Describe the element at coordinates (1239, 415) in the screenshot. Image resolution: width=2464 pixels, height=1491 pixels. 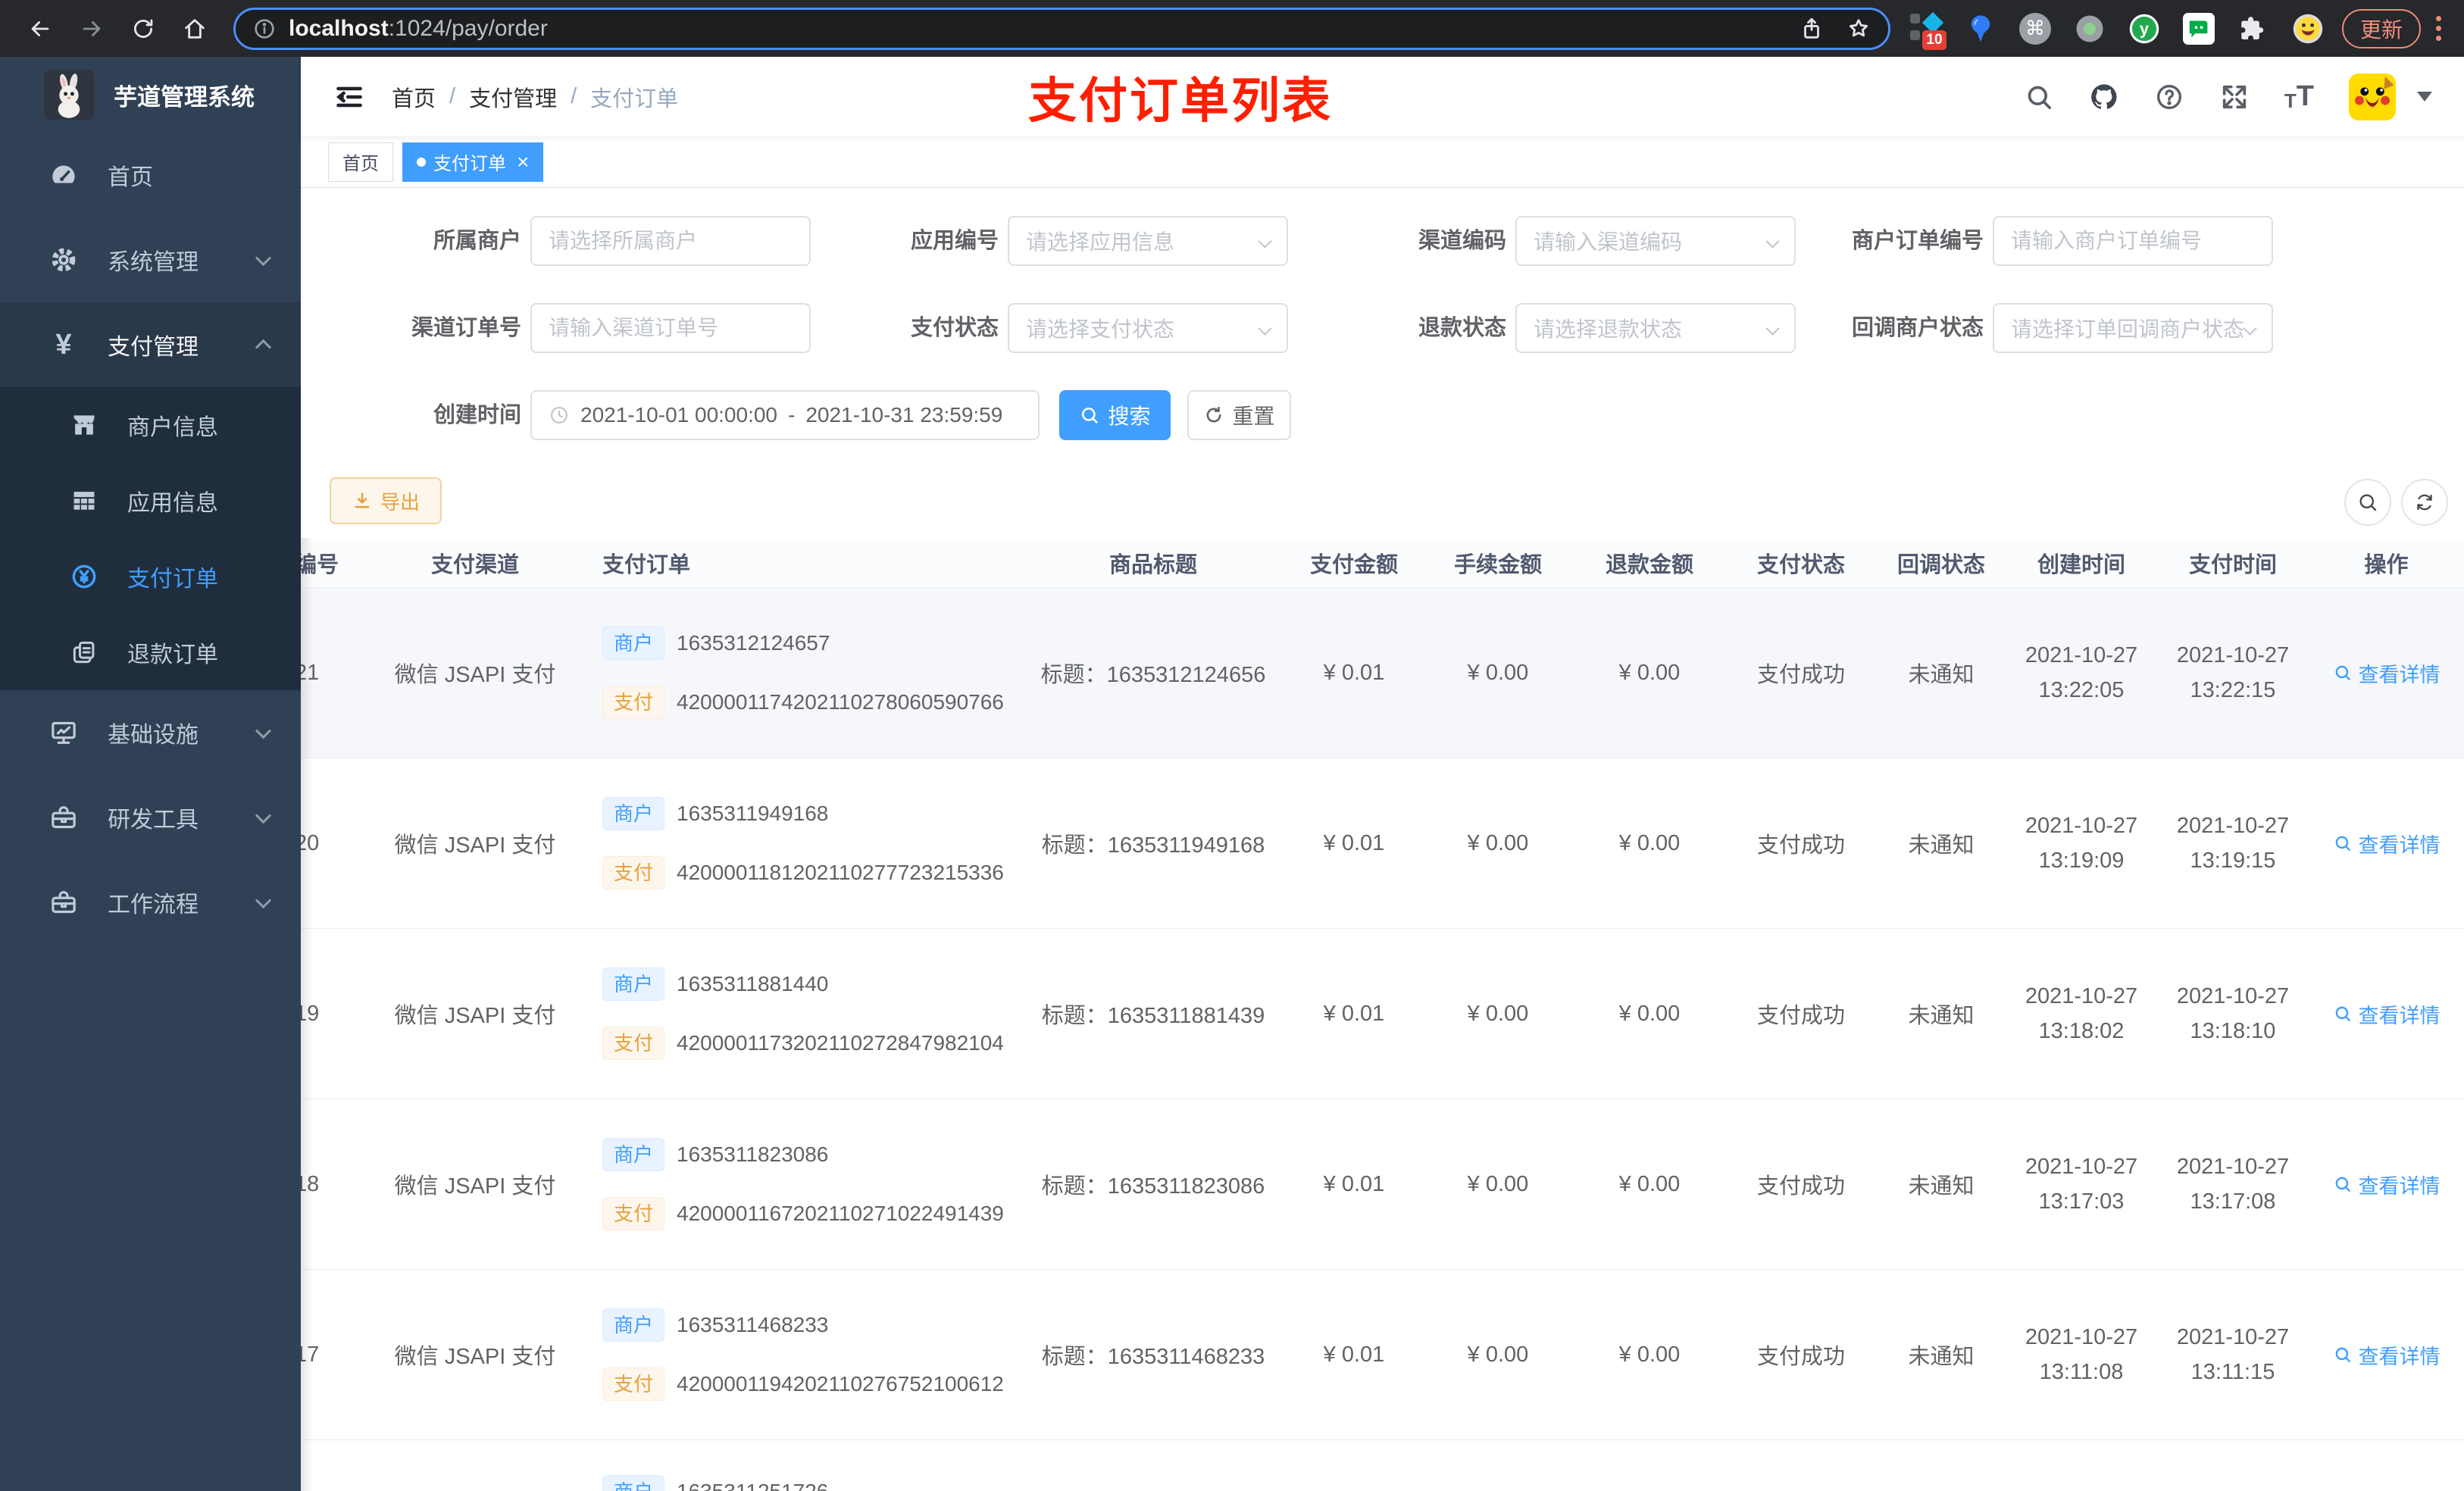
I see `reset-button: 重置` at that location.